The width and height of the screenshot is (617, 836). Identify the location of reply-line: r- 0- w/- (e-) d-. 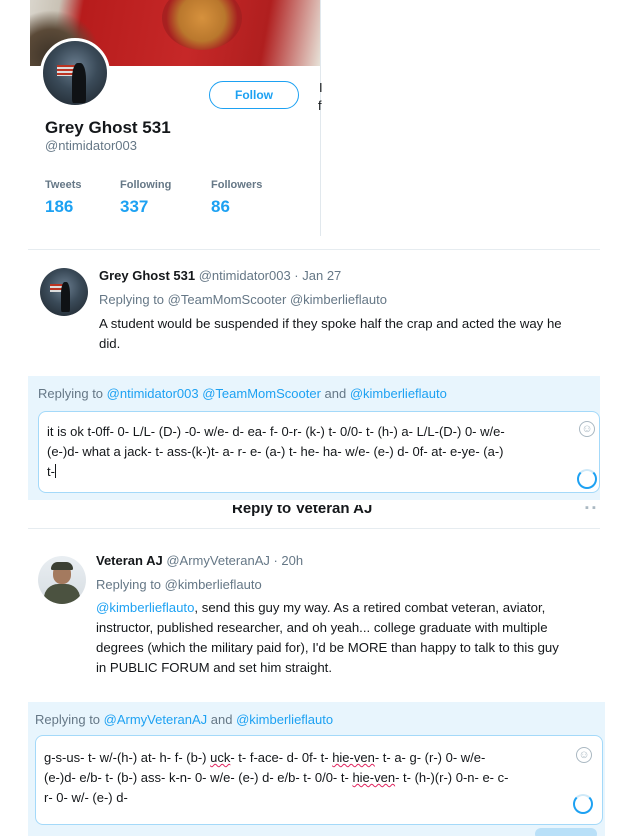
(86, 797).